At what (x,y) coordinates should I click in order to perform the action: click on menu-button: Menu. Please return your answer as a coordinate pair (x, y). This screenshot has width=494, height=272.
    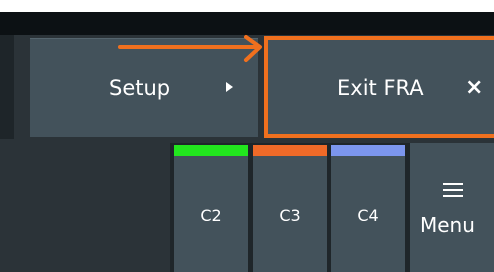
    Looking at the image, I should click on (452, 207).